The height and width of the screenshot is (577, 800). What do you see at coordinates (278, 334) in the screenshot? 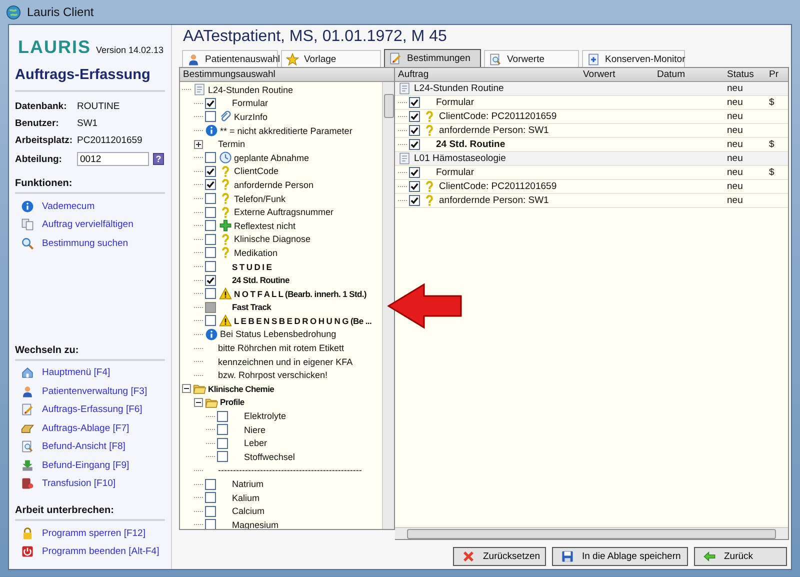
I see `tree-note: Bei Status Lebensbedrohung` at bounding box center [278, 334].